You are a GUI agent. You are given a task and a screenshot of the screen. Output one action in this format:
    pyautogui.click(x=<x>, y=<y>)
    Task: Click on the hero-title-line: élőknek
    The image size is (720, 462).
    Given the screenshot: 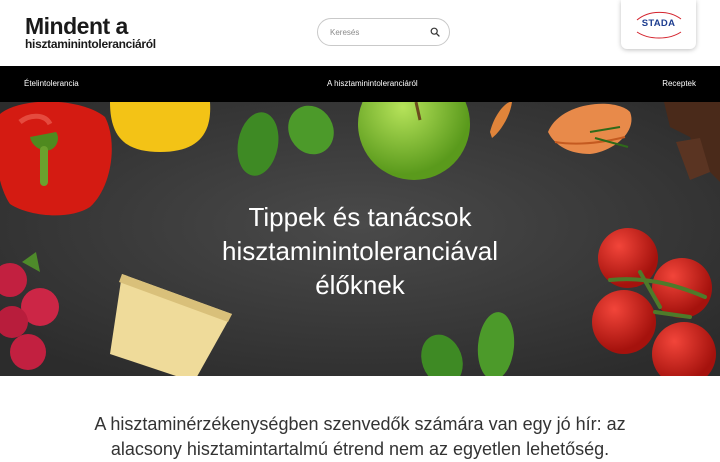 What is the action you would take?
    pyautogui.click(x=360, y=285)
    